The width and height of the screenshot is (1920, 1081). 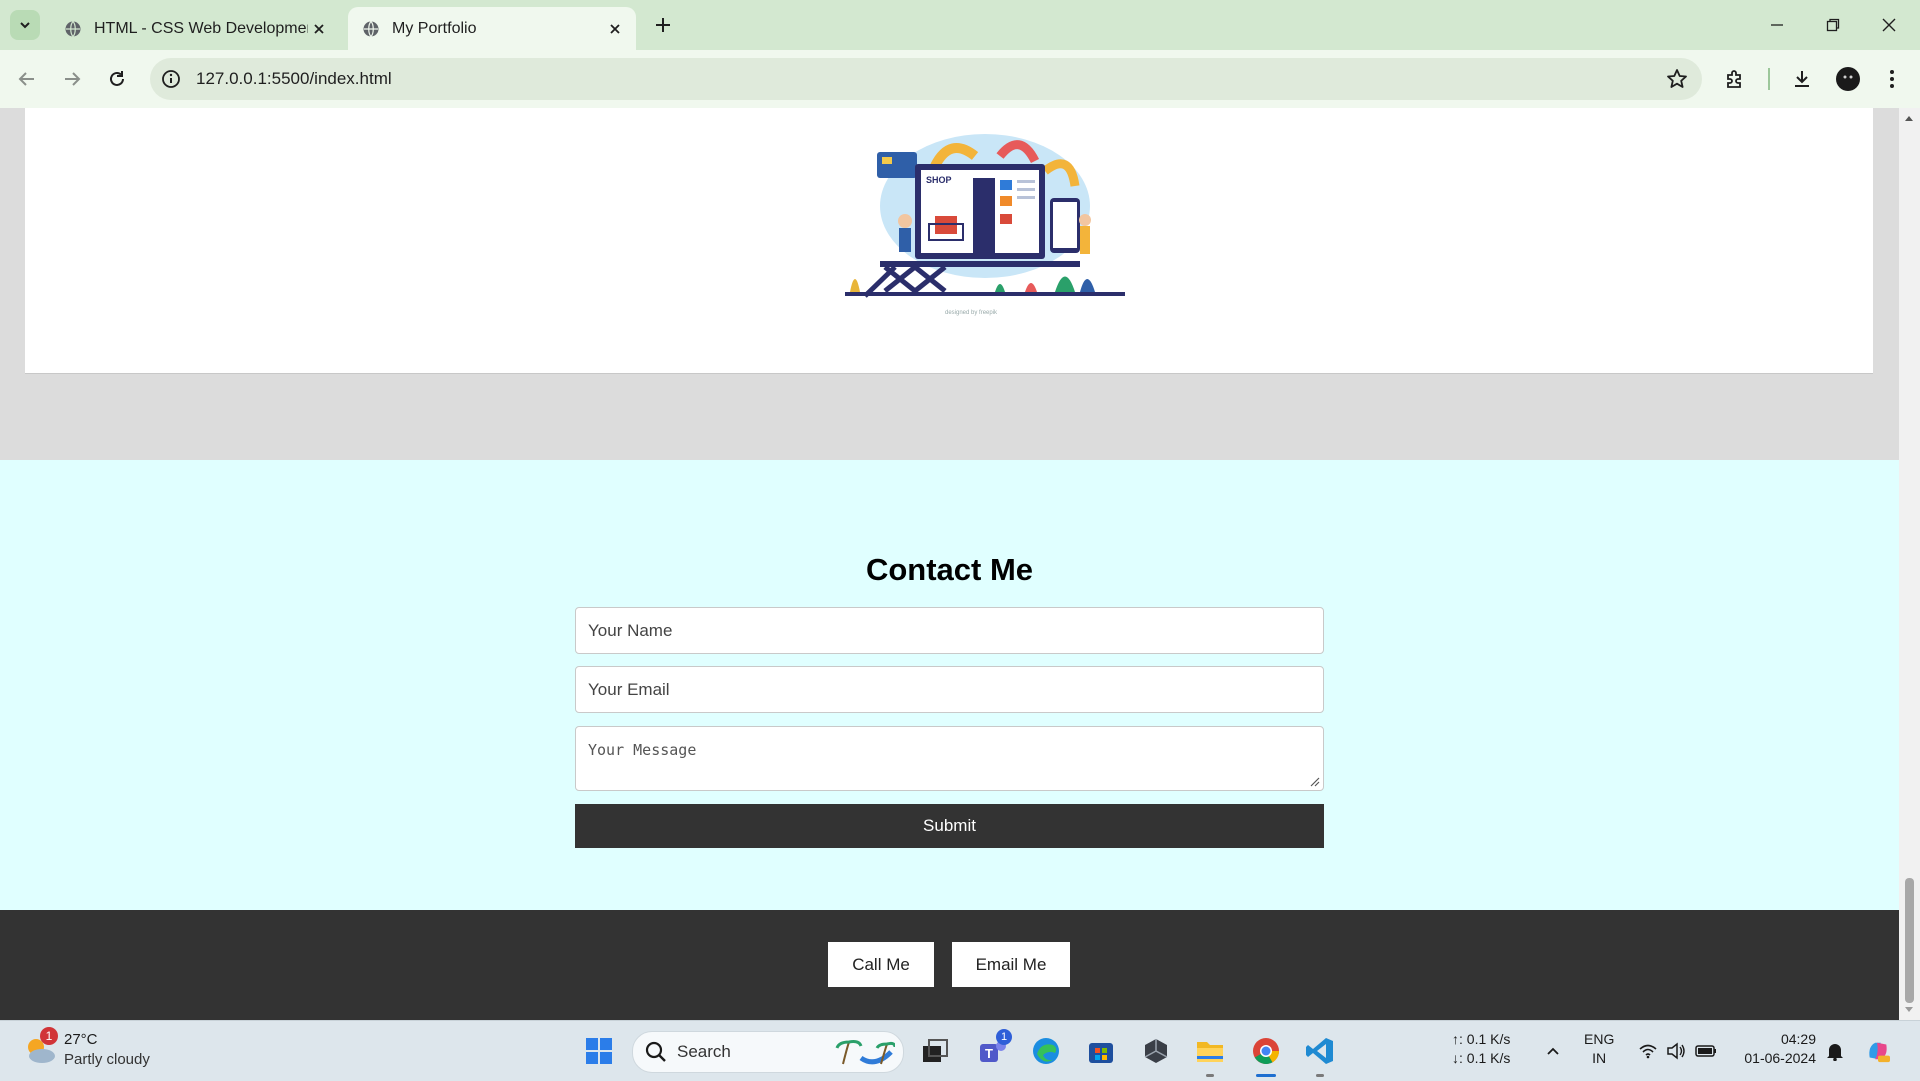 I want to click on task-view-button, so click(x=935, y=1051).